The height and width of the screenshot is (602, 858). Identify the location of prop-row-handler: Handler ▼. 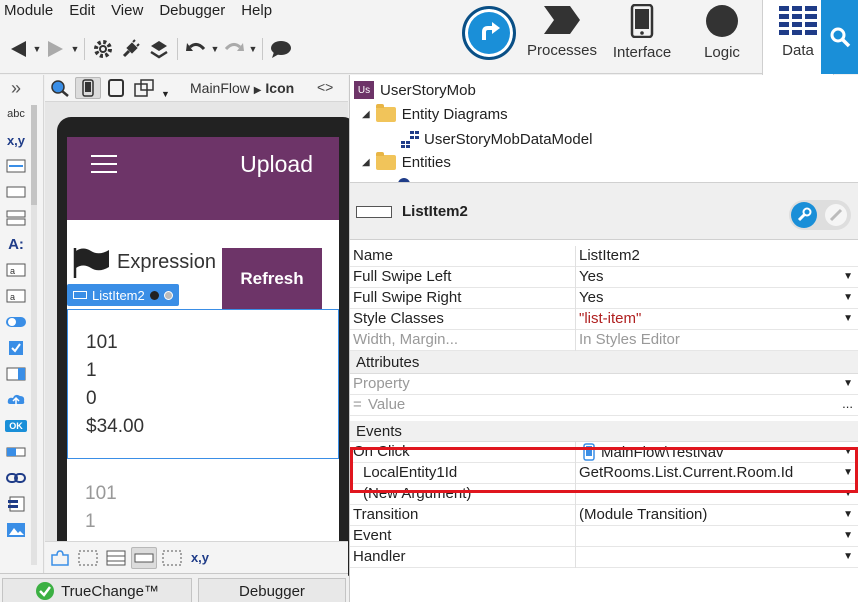
(604, 557).